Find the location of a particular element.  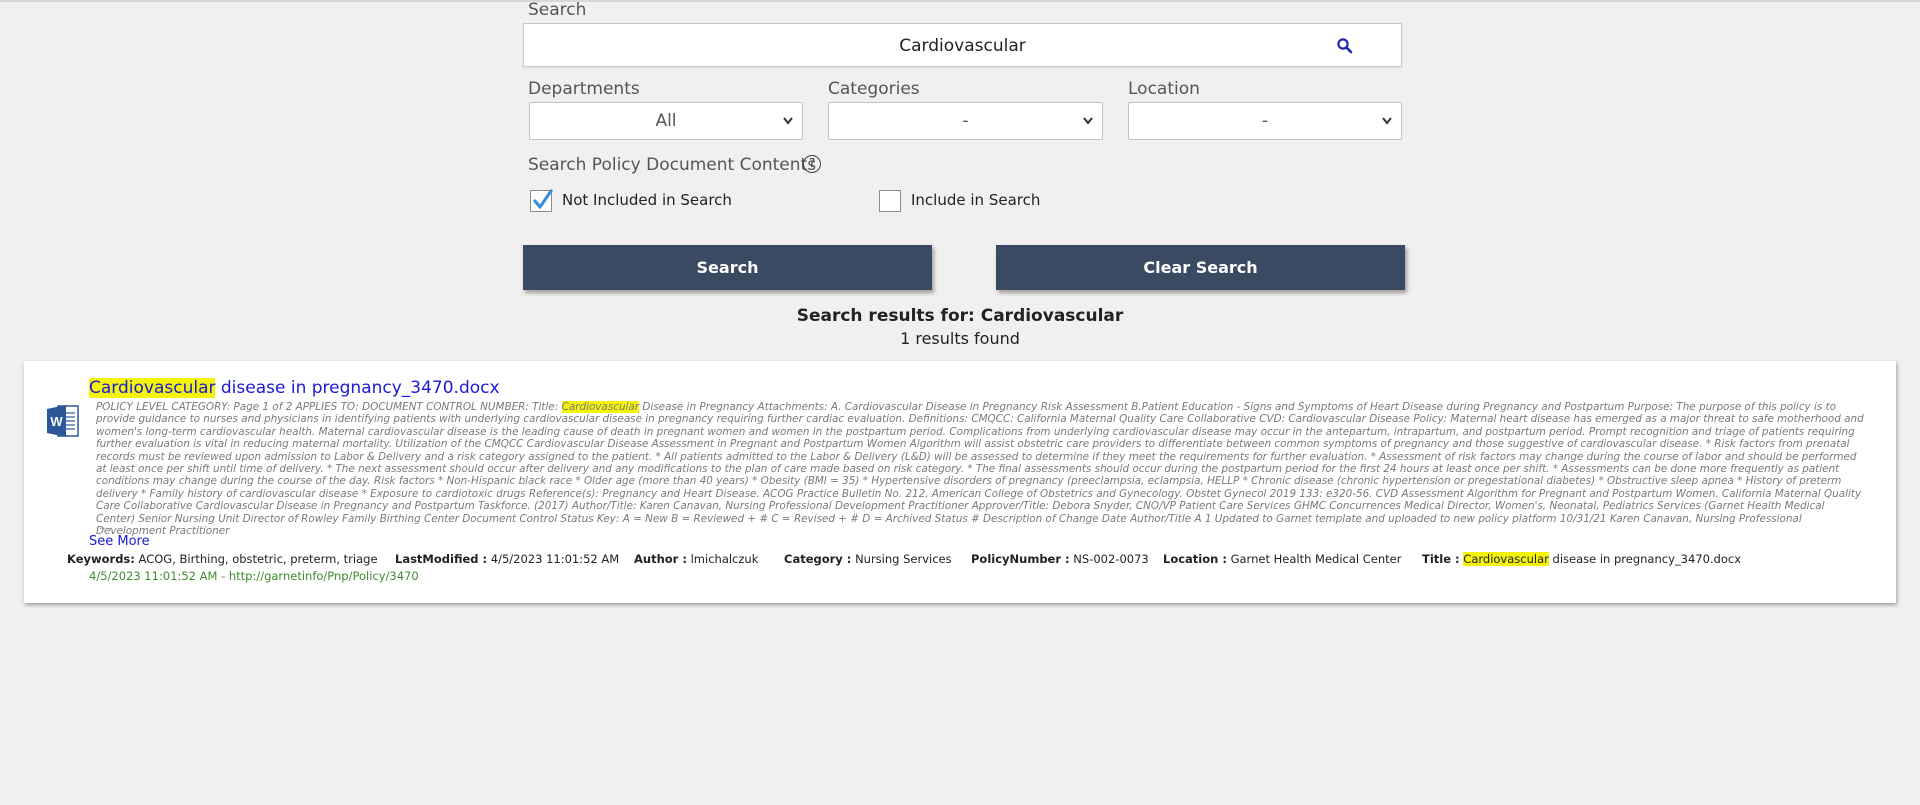

result-title-rest: disease in pregnancy_3470.docx is located at coordinates (357, 388).